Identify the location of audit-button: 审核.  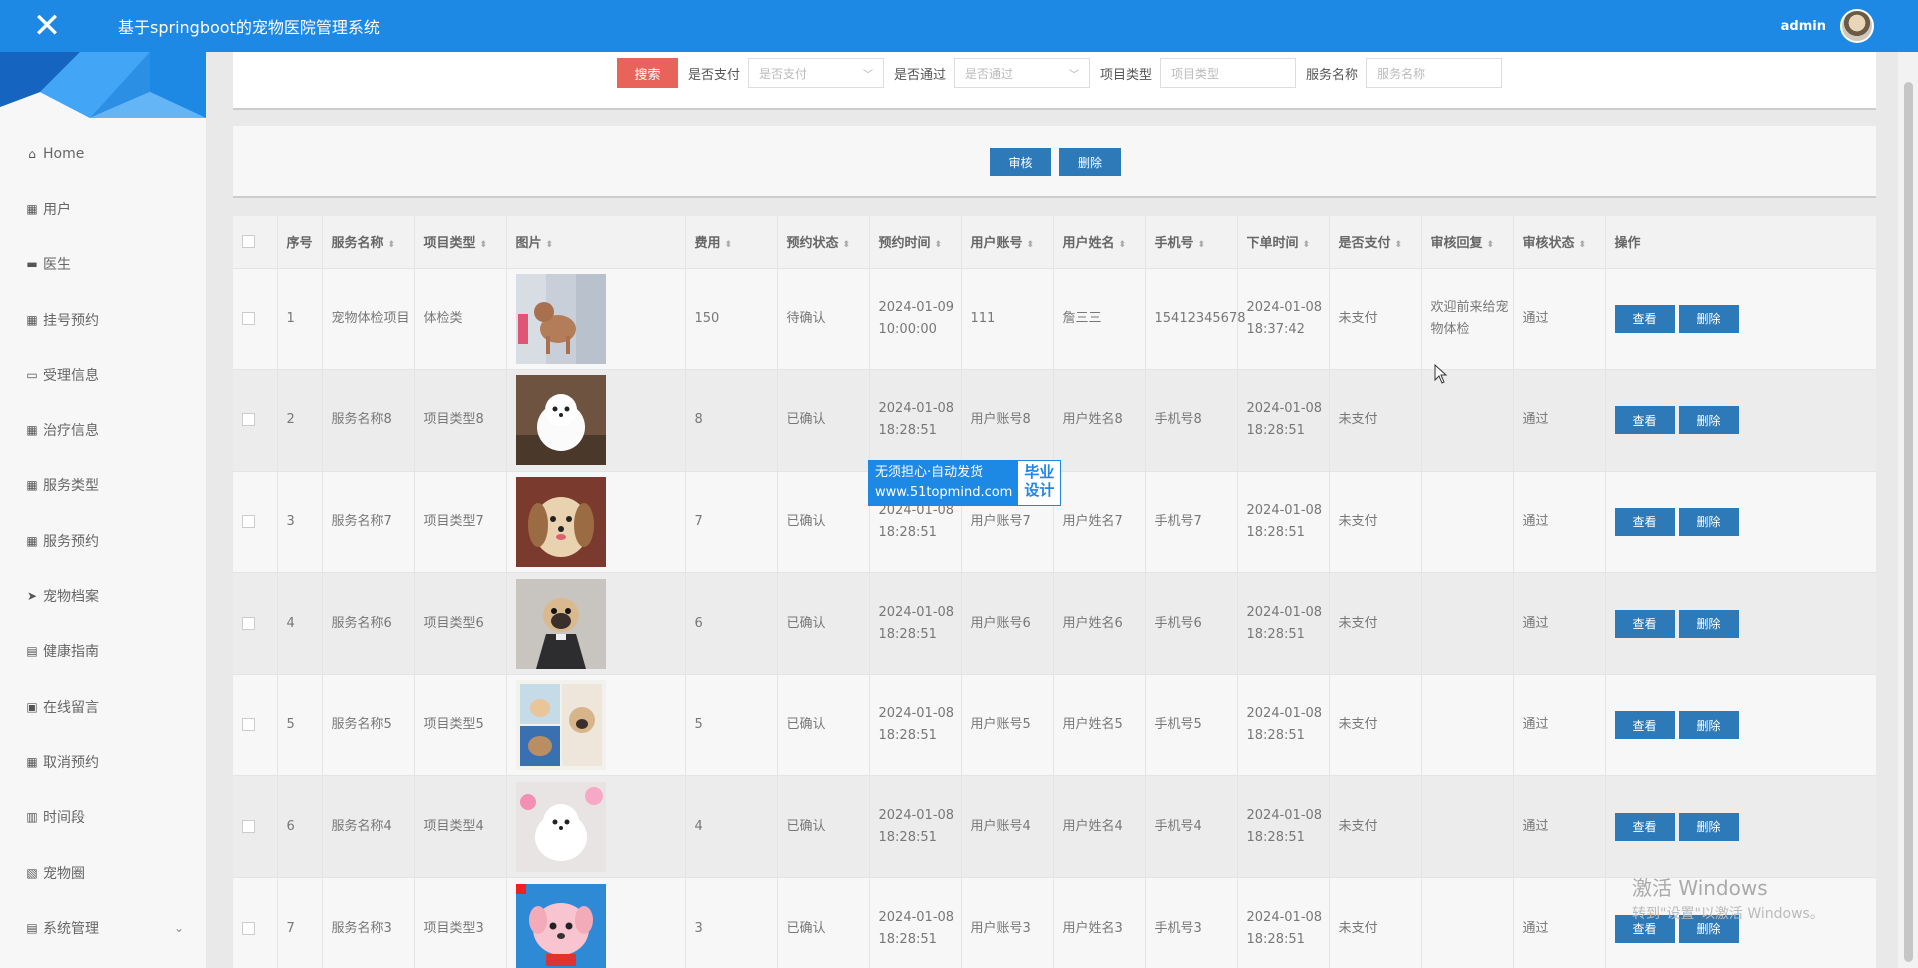
(1020, 162).